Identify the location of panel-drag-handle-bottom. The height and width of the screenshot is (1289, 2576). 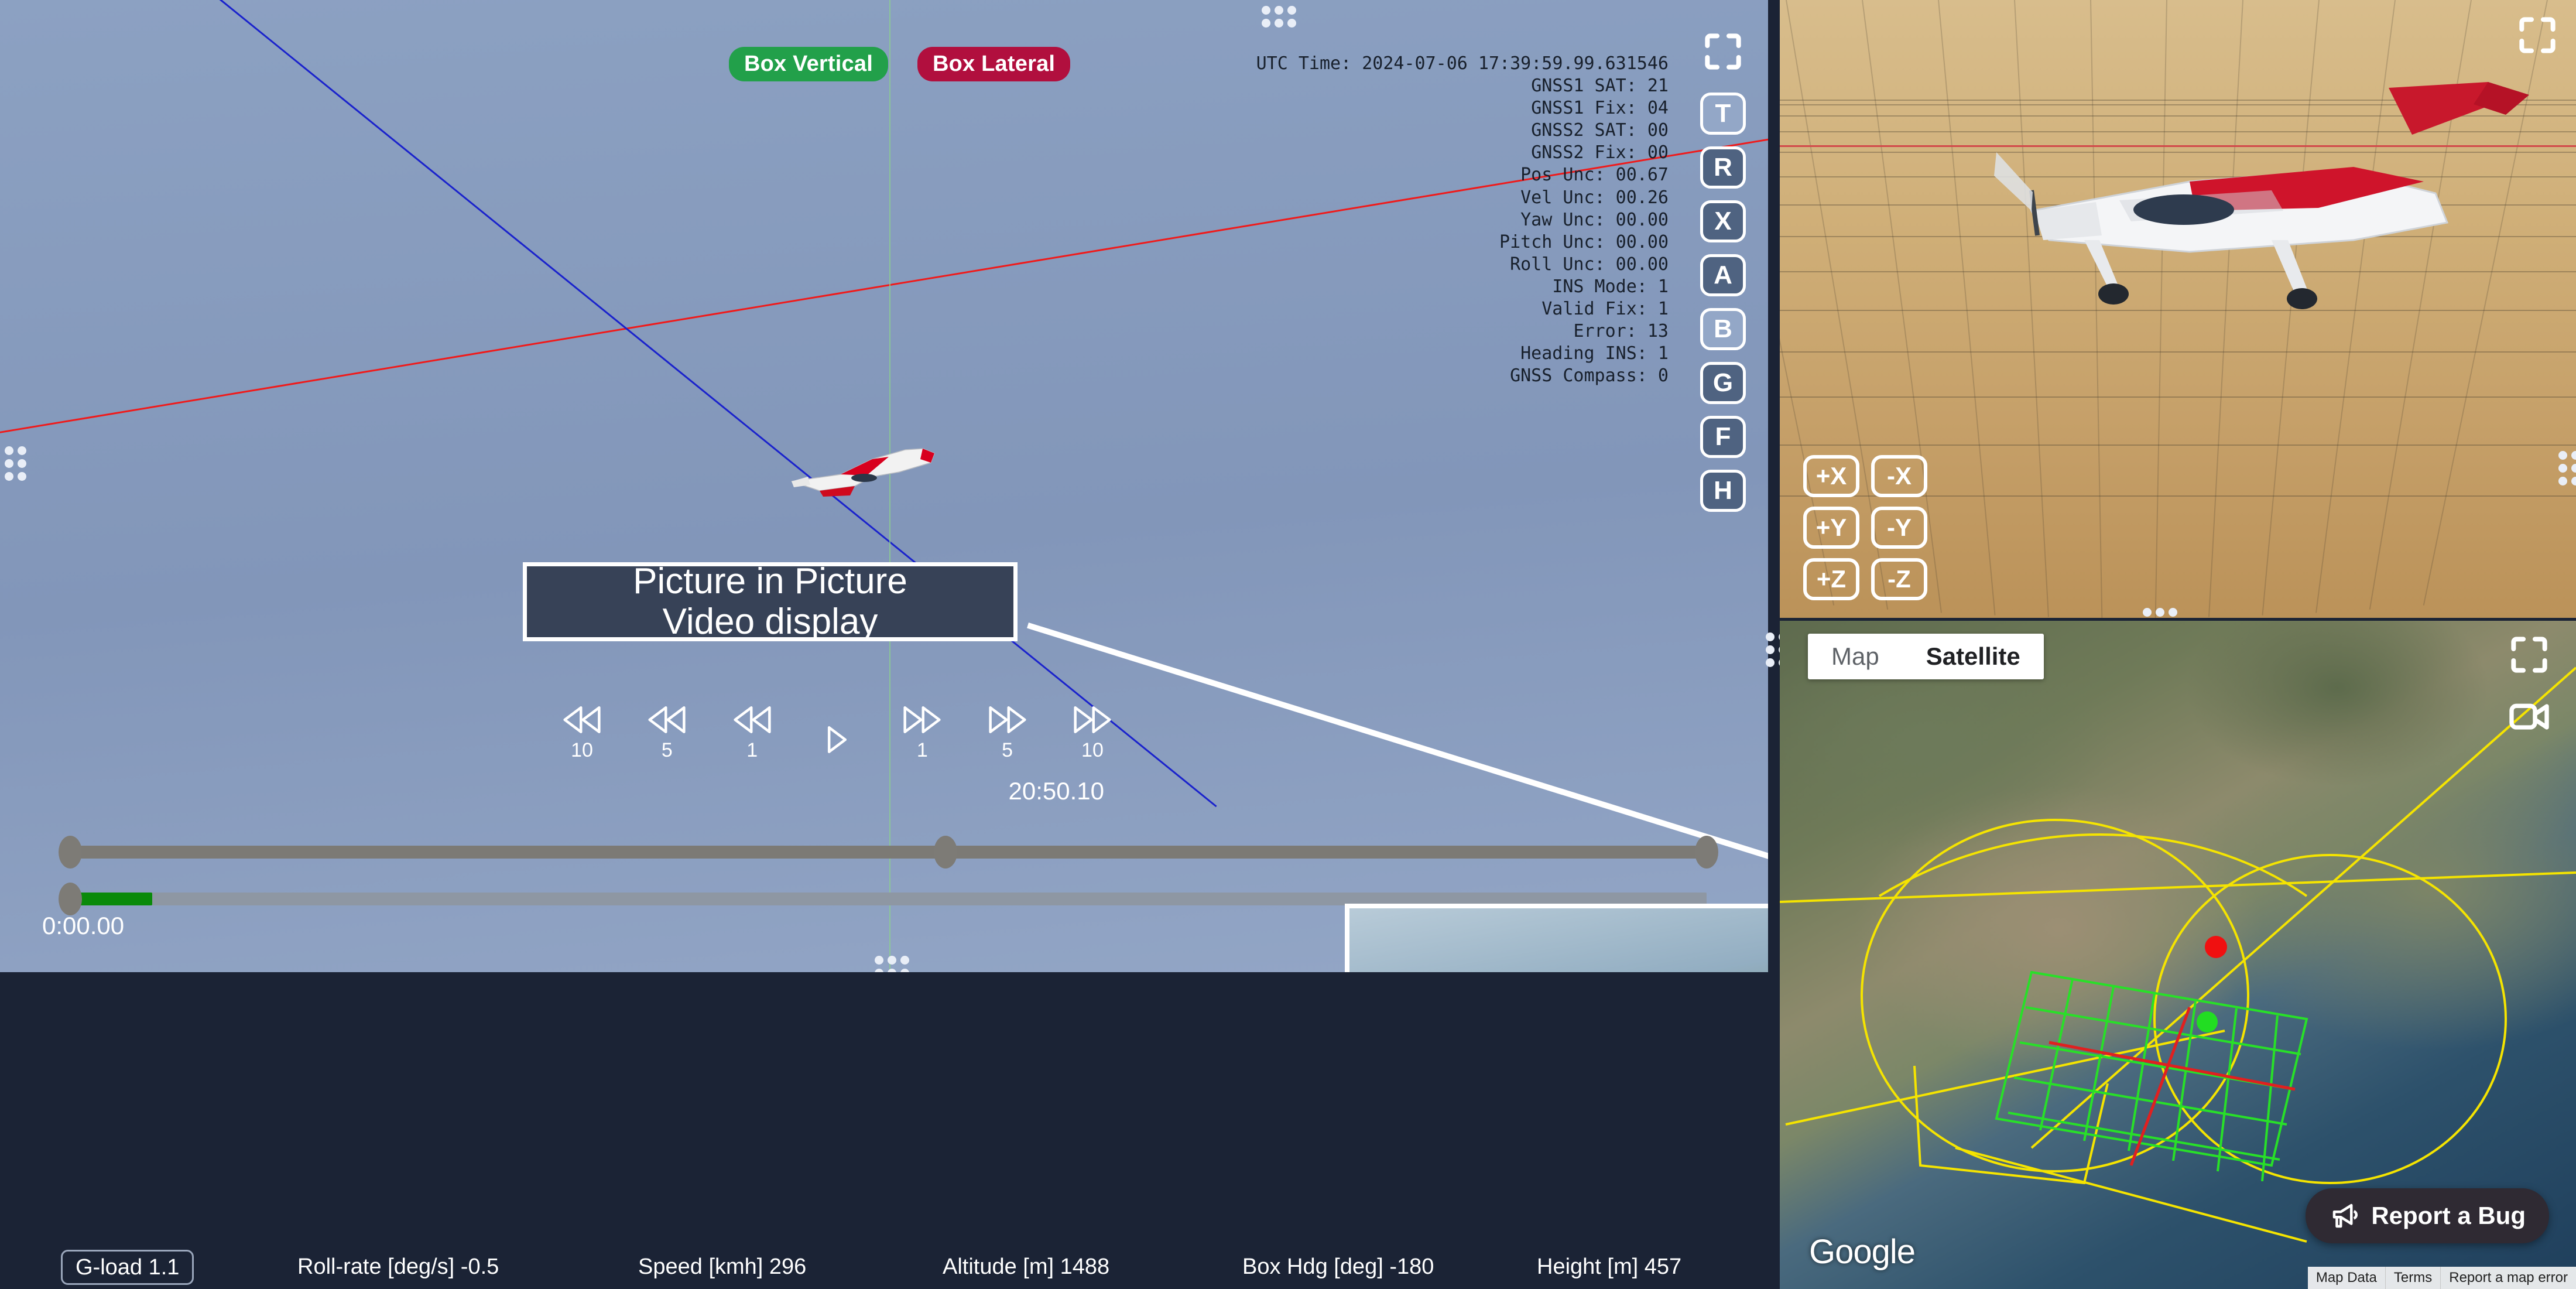
(892, 964).